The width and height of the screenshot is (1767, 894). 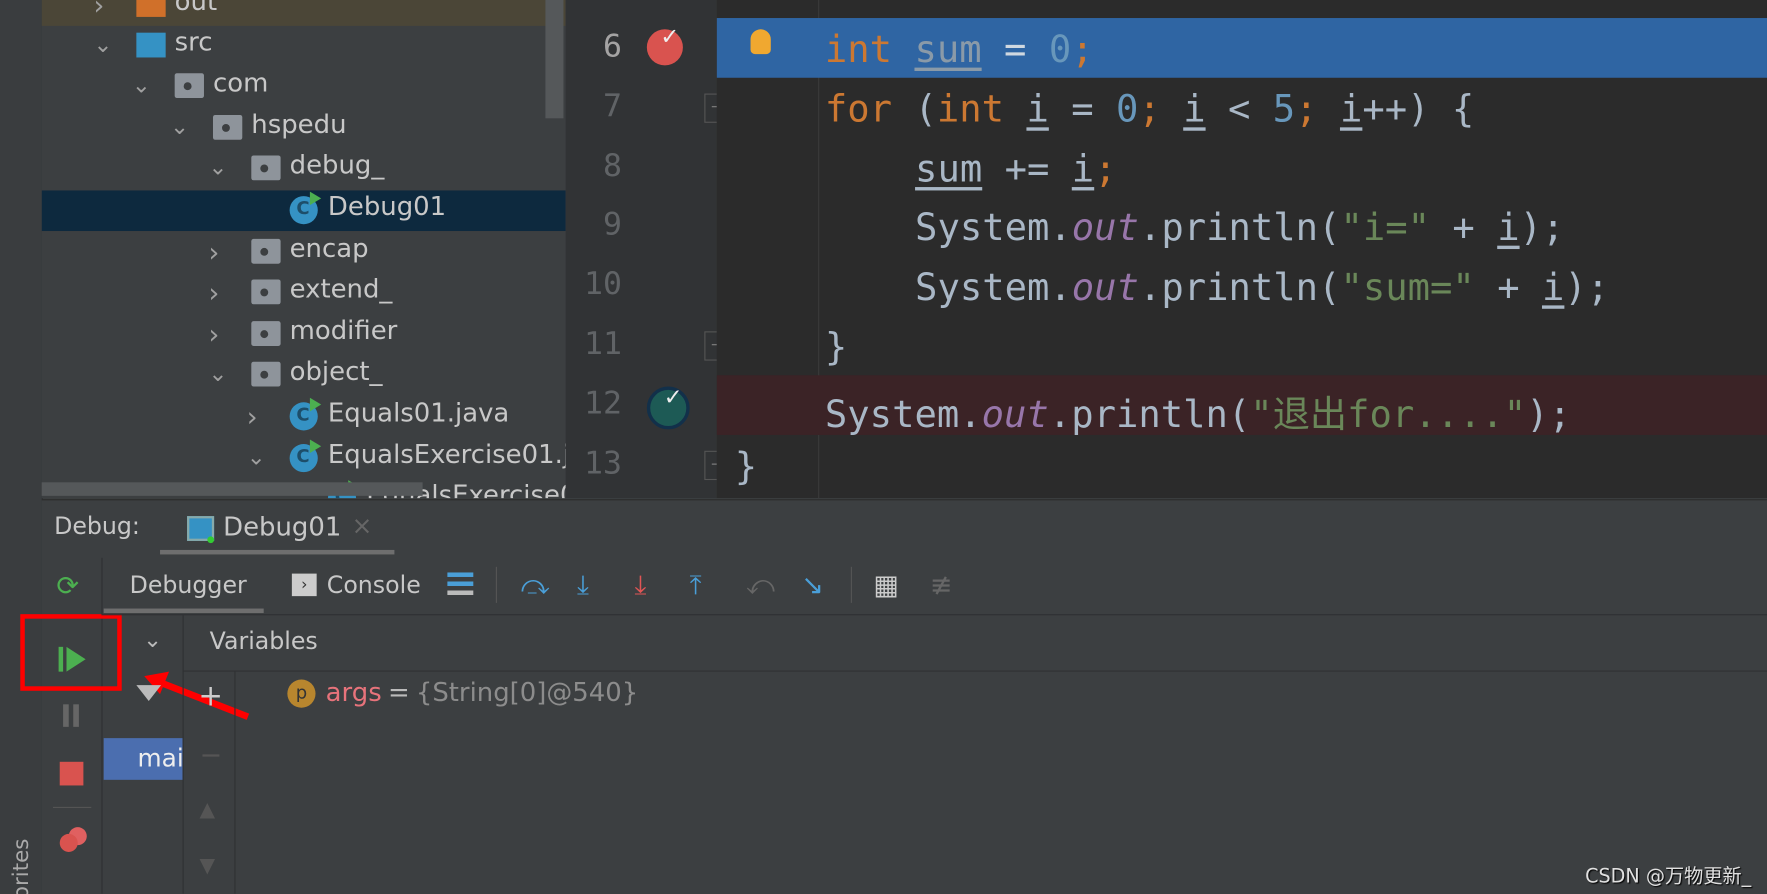 I want to click on code-line: System.out.println("sum=" + i);, so click(x=1242, y=286).